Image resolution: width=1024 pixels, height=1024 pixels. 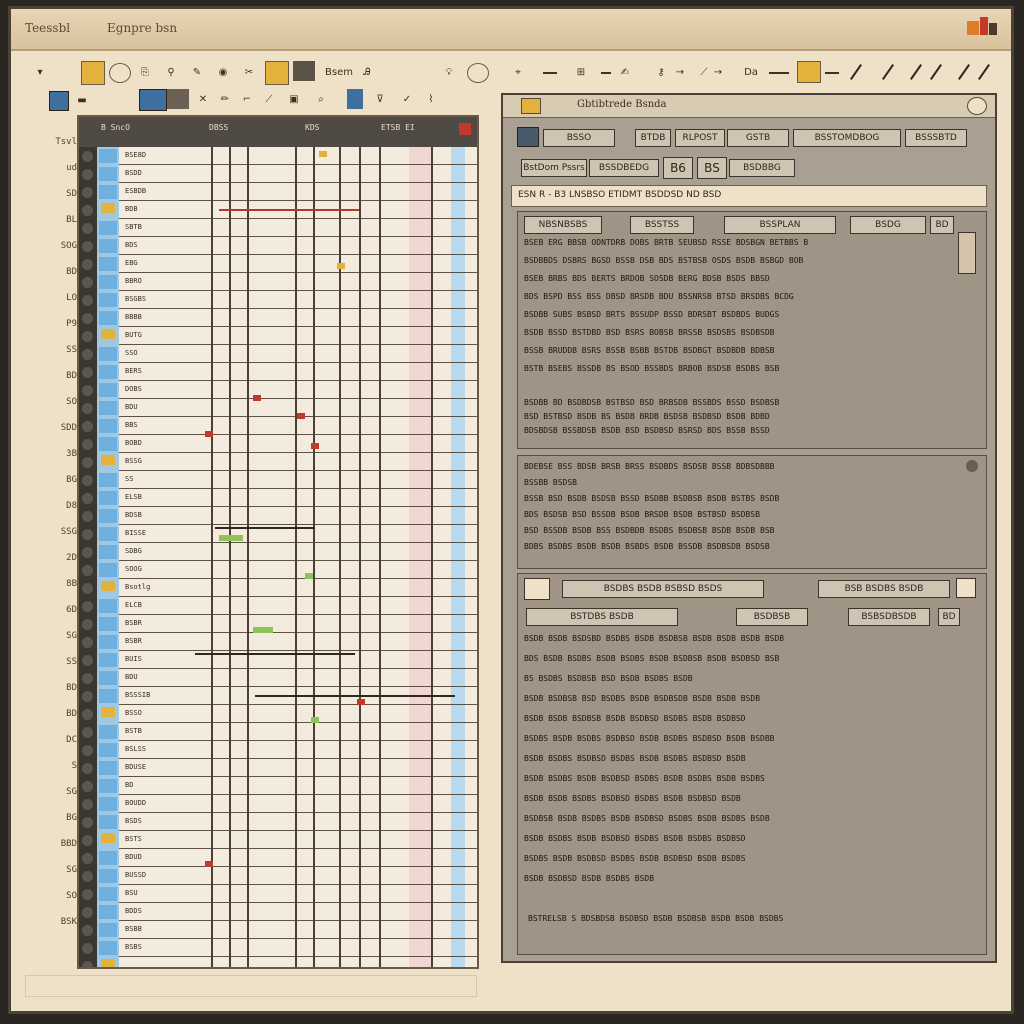 I want to click on section-control: BSB BSDBS BSDB, so click(x=884, y=589).